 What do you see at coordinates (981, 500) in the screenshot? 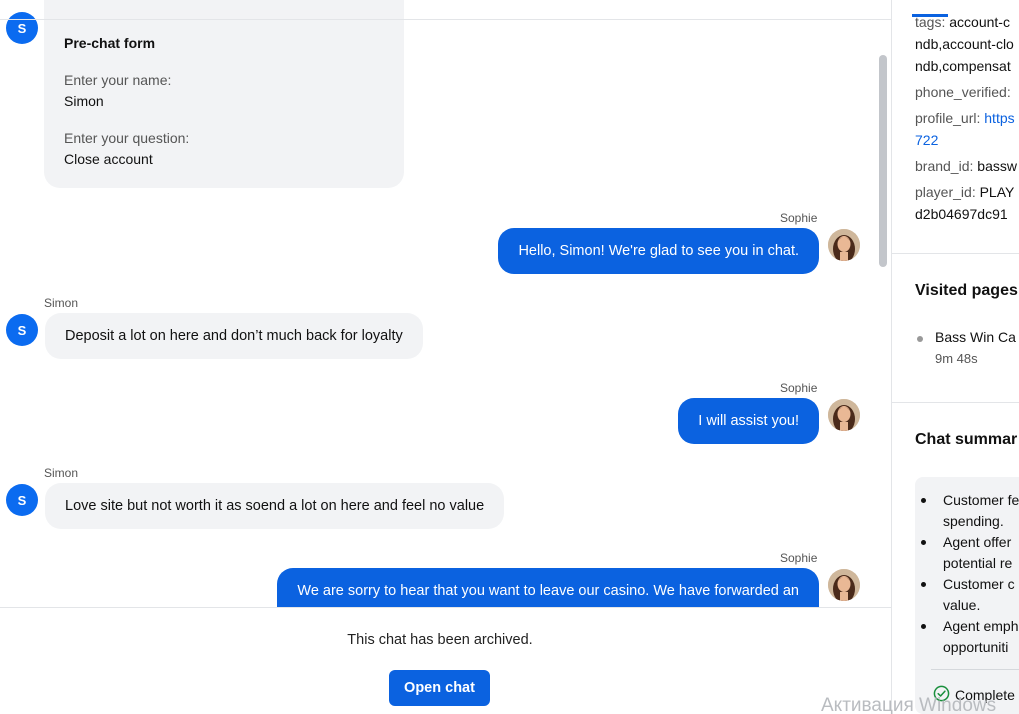
I see `summary-line: Customer fe` at bounding box center [981, 500].